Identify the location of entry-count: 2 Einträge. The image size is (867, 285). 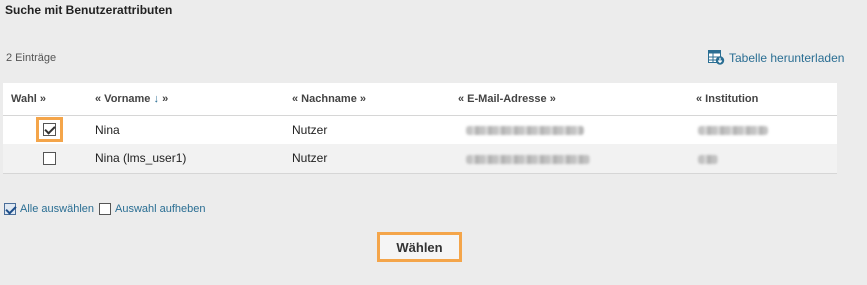
(31, 58).